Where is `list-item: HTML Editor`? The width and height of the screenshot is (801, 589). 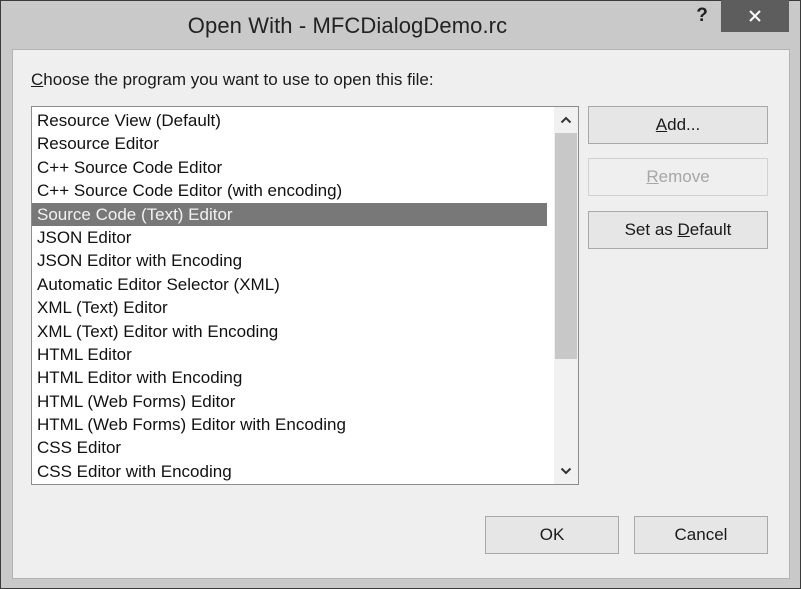
list-item: HTML Editor is located at coordinates (289, 354).